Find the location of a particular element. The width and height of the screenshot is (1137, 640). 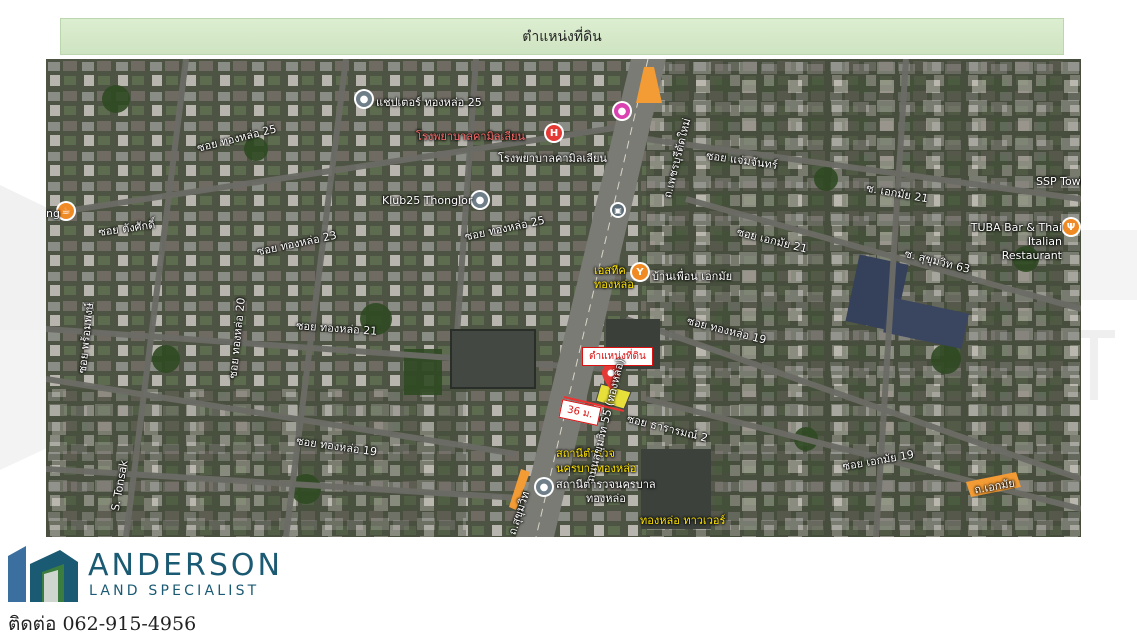

label-baan-phuean: บ้านเพื่อน เอกมัย is located at coordinates (692, 276).